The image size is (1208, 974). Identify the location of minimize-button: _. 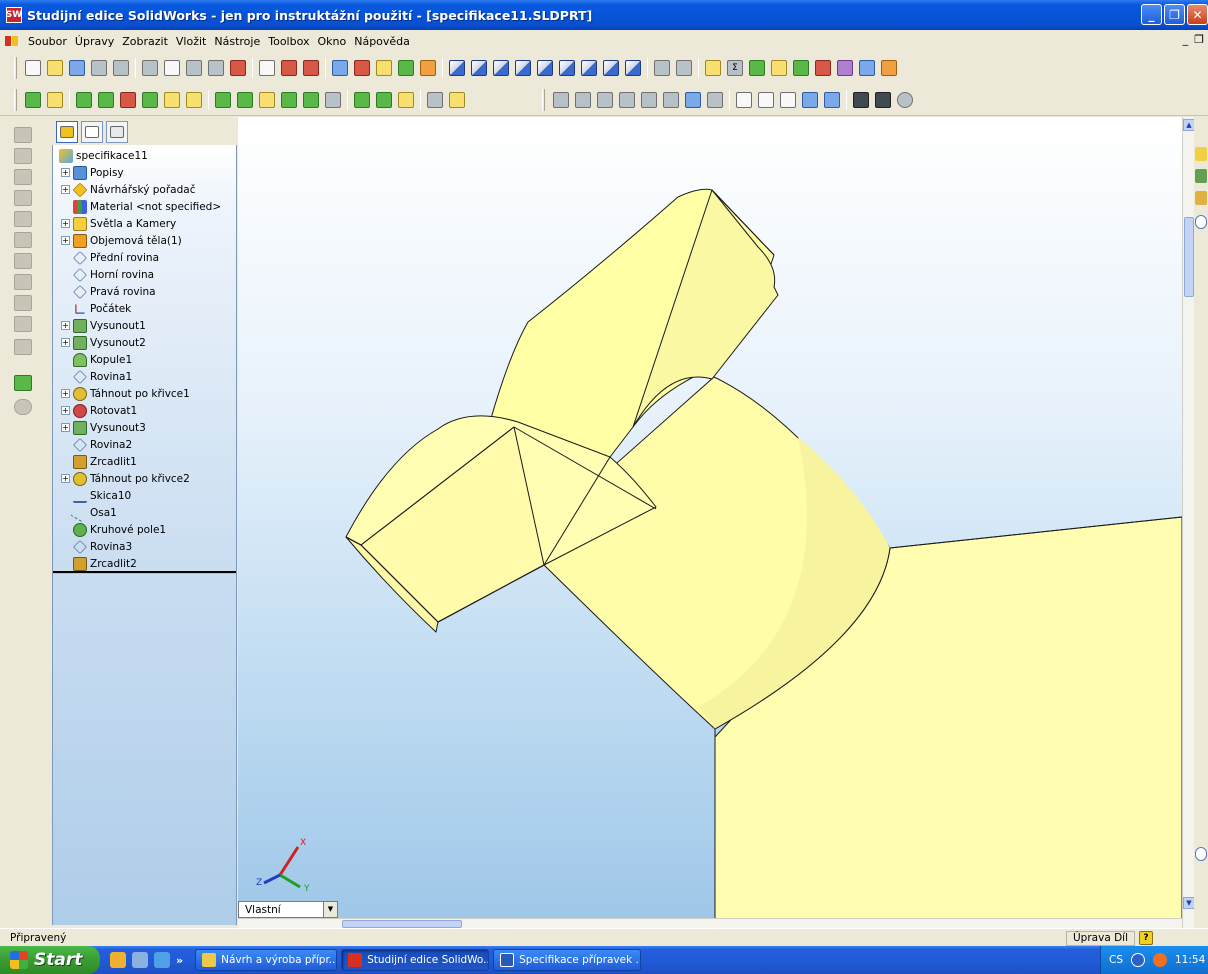
(1151, 14).